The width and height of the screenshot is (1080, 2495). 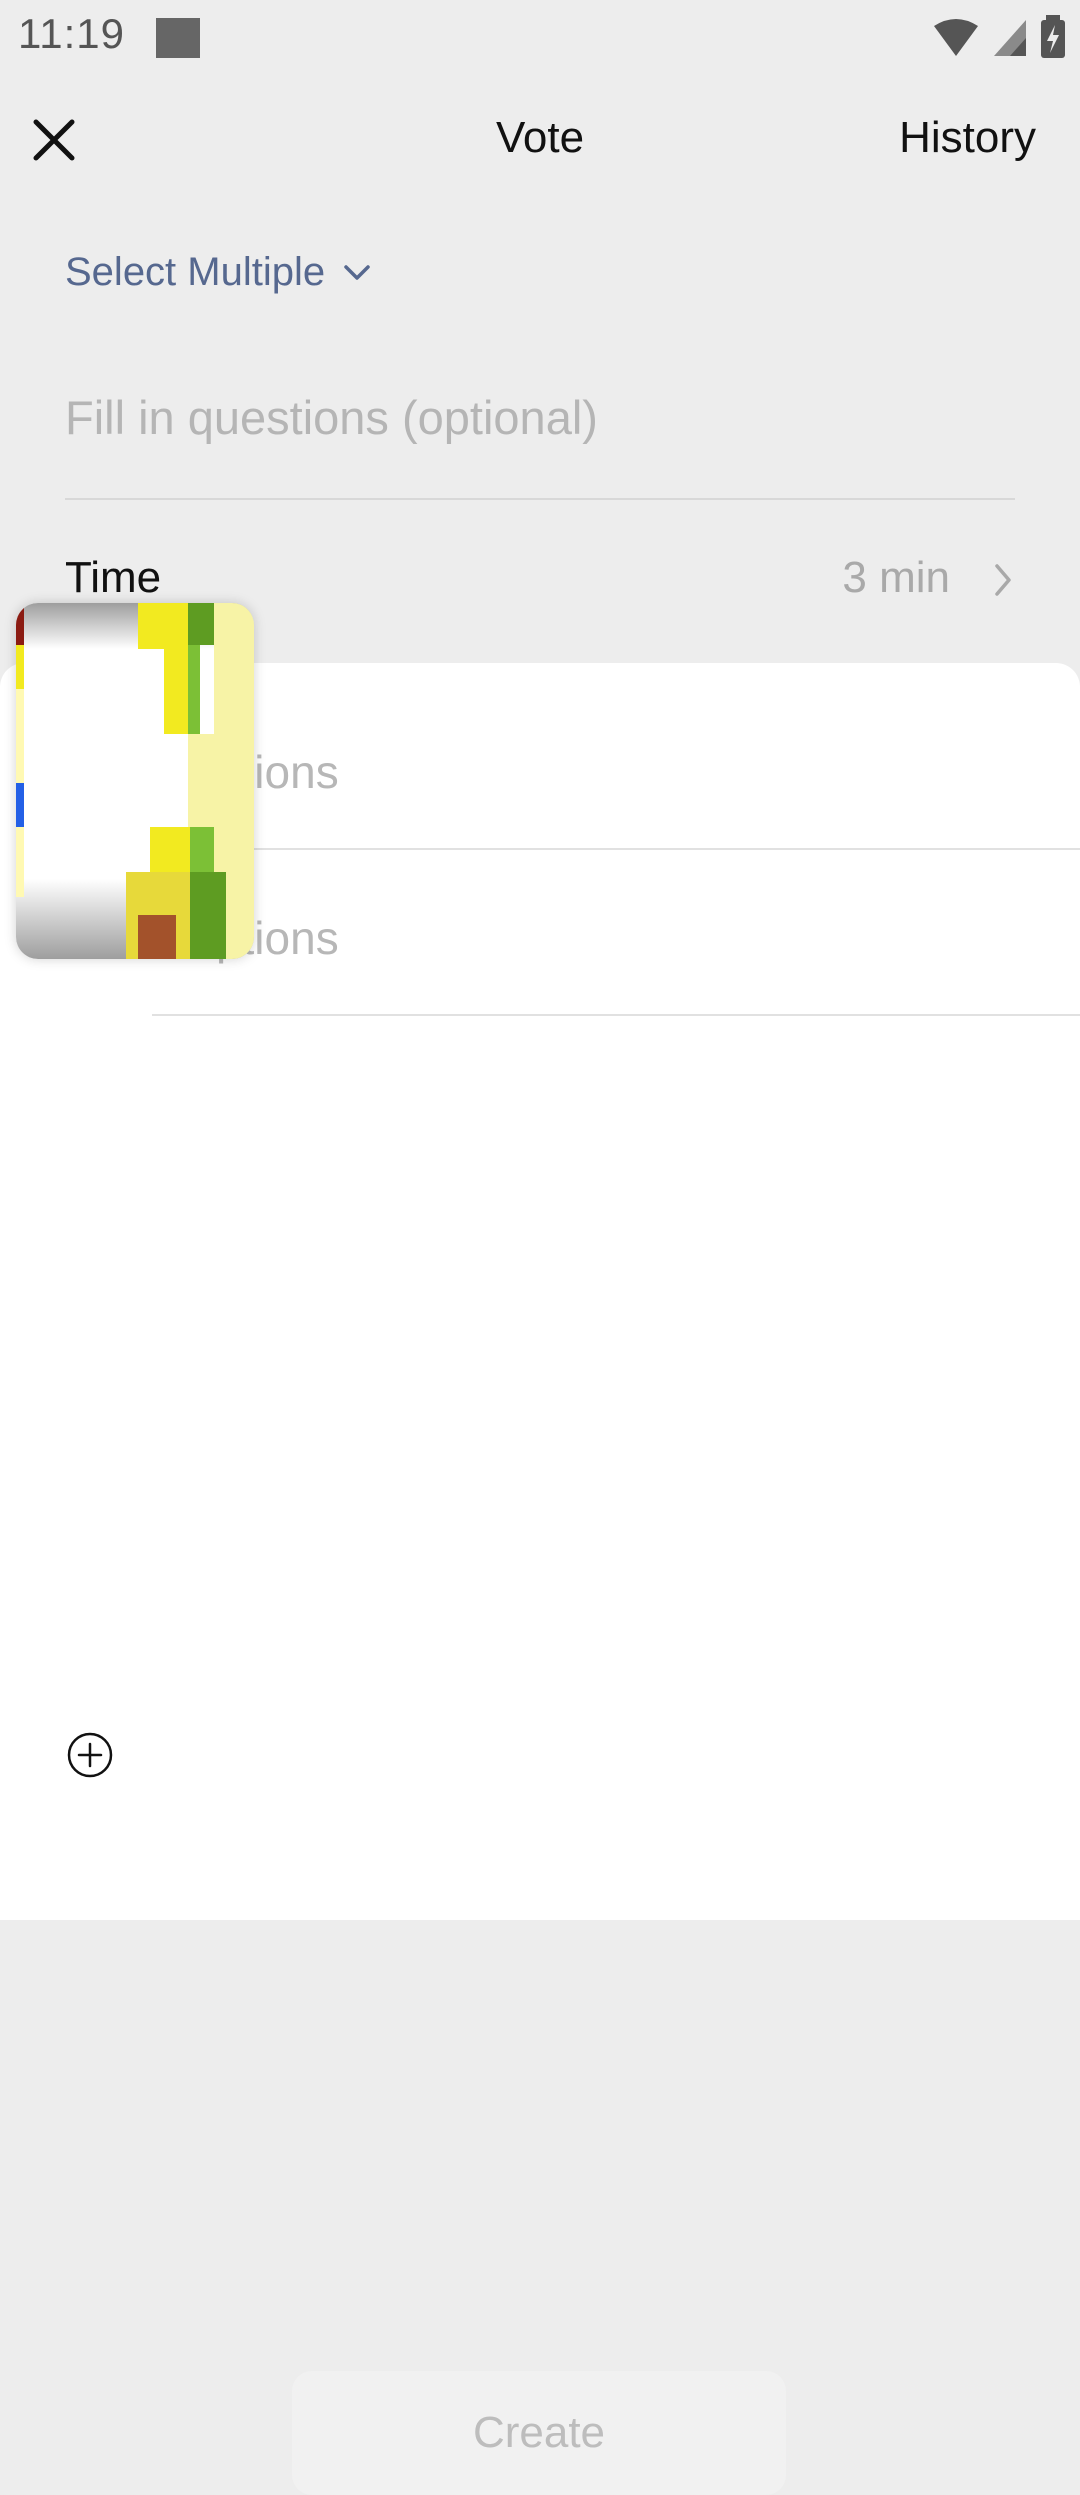 I want to click on chevron-right-icon, so click(x=1003, y=580).